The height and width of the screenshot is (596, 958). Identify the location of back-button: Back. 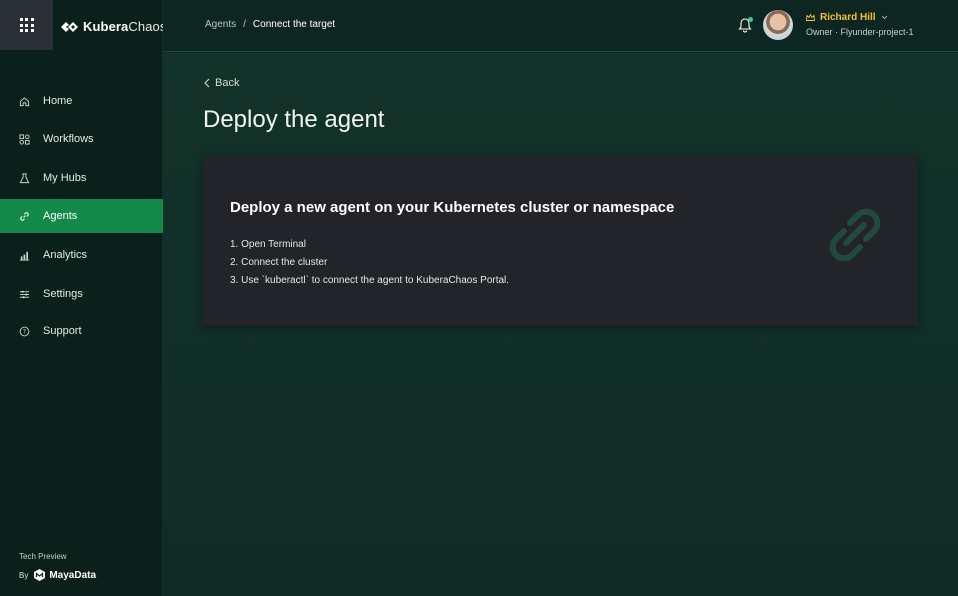
(221, 83).